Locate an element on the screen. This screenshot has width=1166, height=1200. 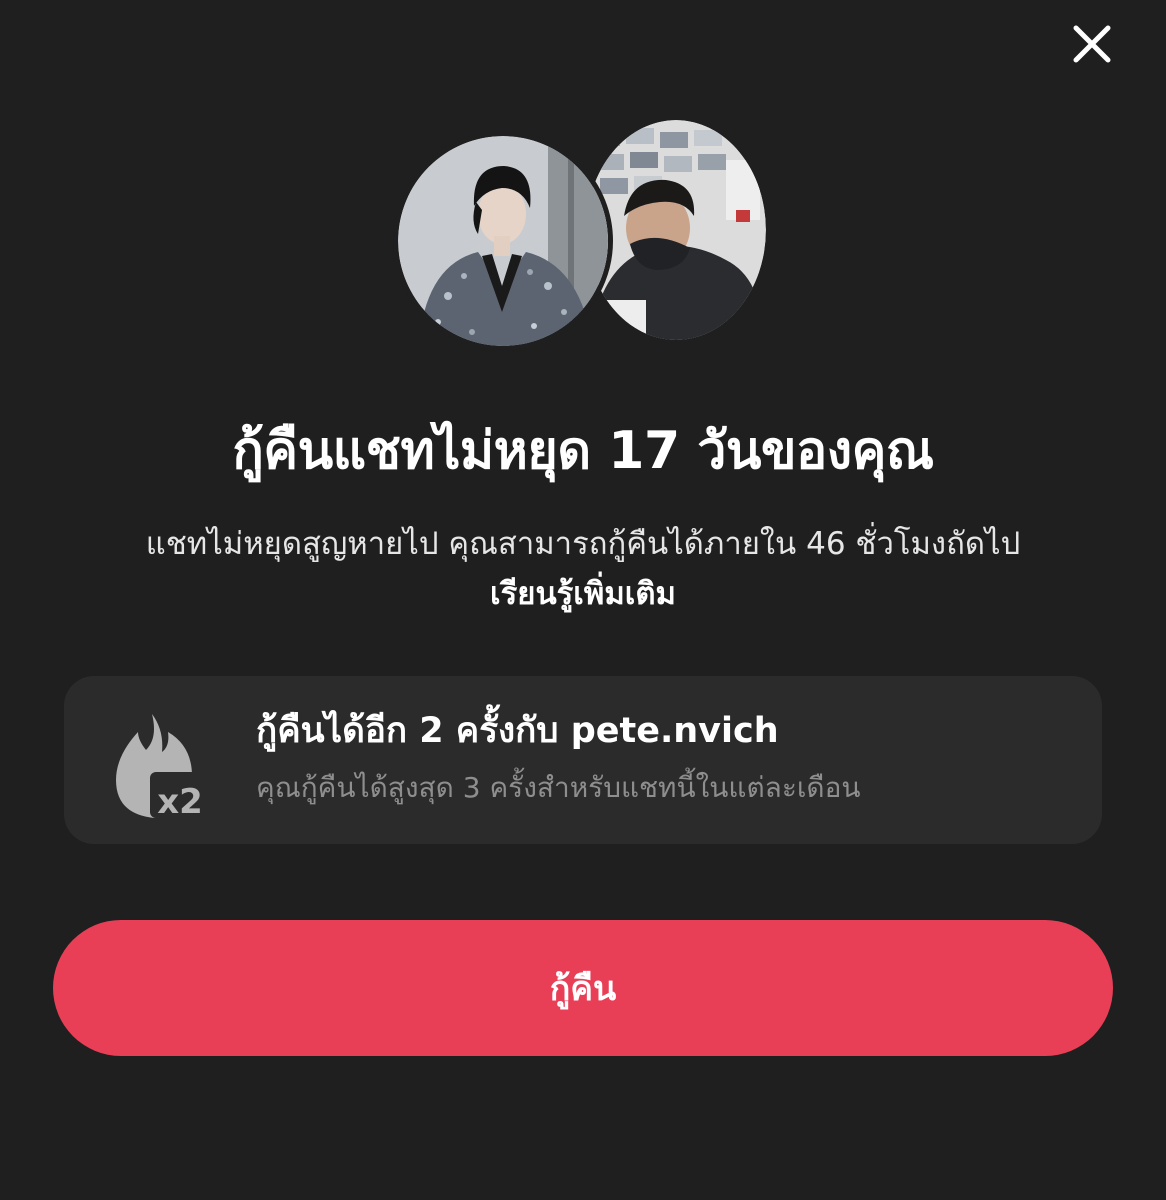
avatar-pair is located at coordinates (581, 234).